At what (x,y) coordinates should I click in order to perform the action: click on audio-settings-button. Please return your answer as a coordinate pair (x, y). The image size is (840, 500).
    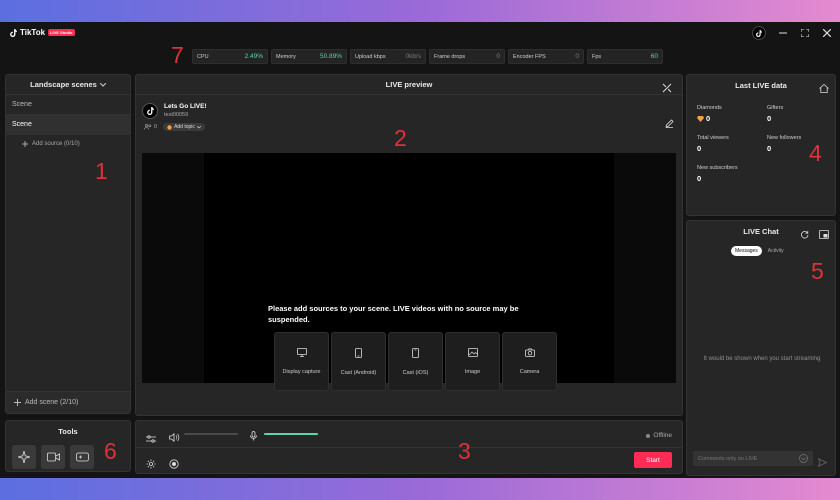
    Looking at the image, I should click on (151, 439).